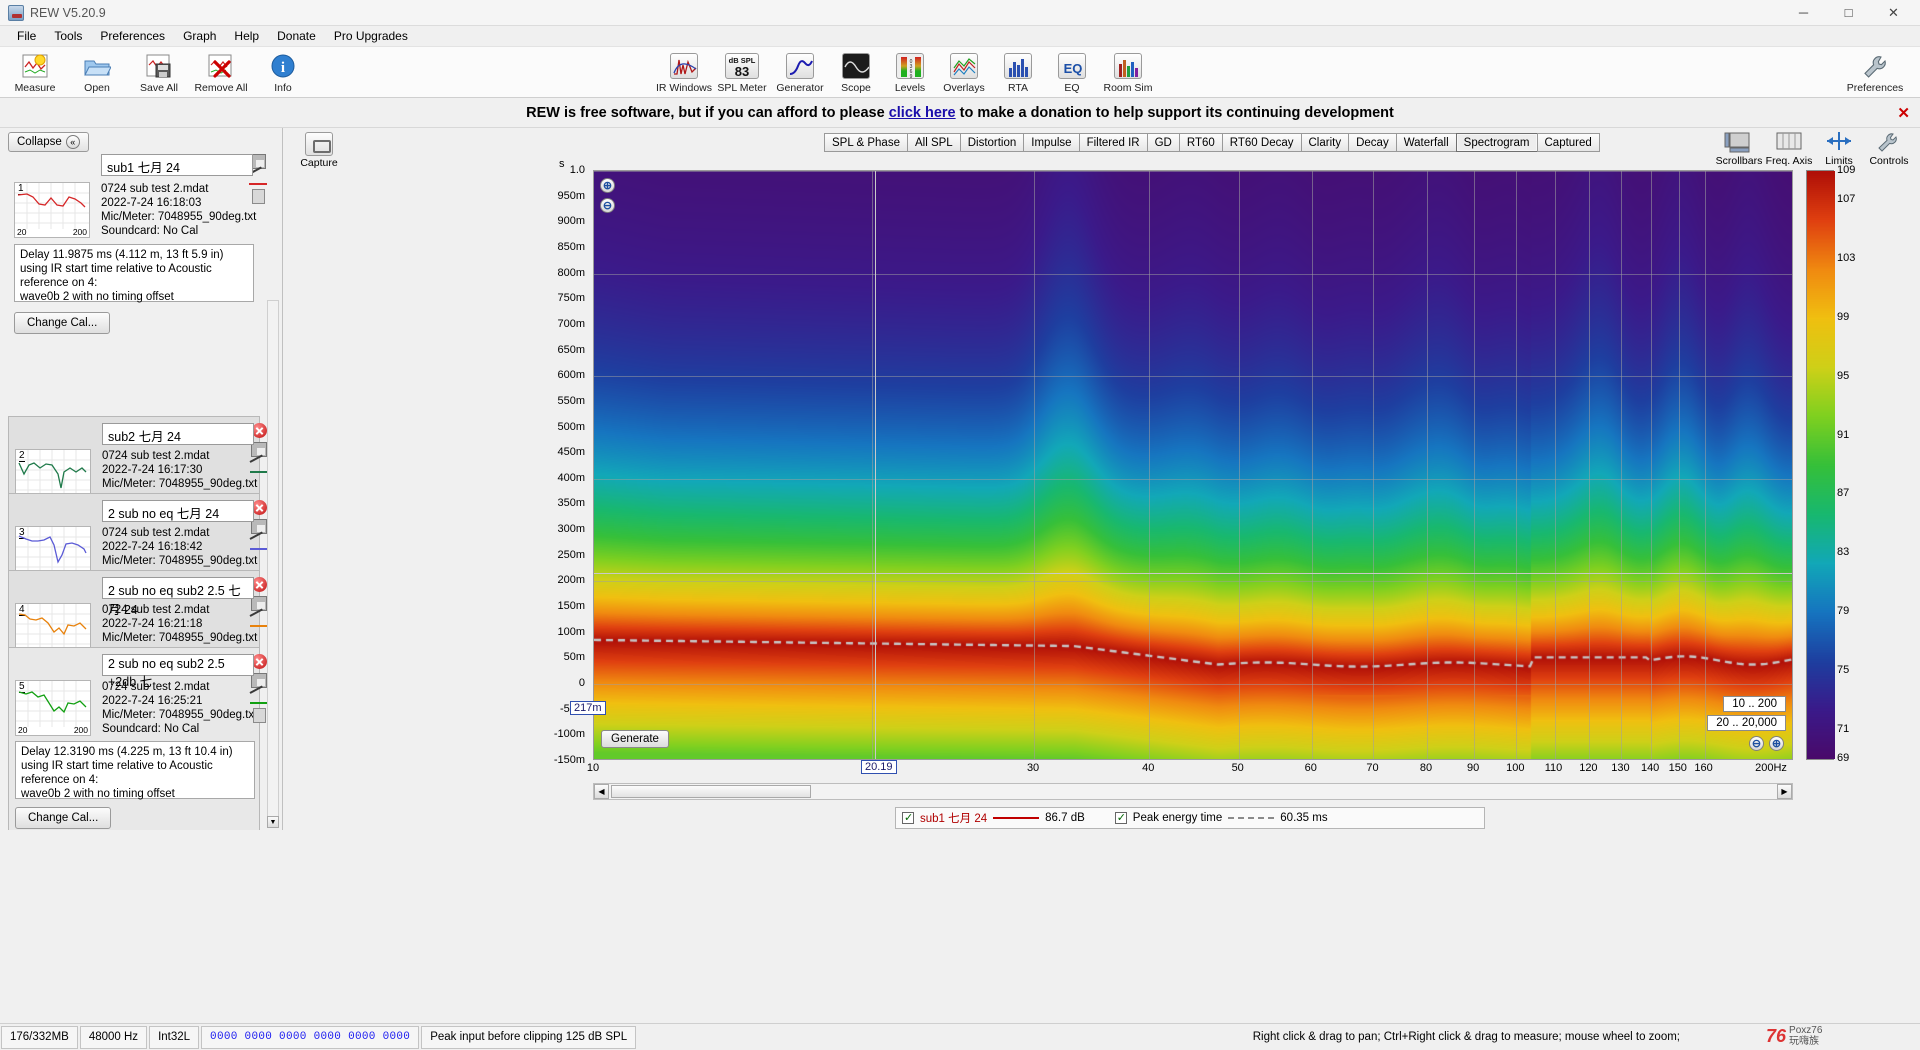 This screenshot has width=1920, height=1050. What do you see at coordinates (1033, 768) in the screenshot?
I see `x-axis-tick: 30` at bounding box center [1033, 768].